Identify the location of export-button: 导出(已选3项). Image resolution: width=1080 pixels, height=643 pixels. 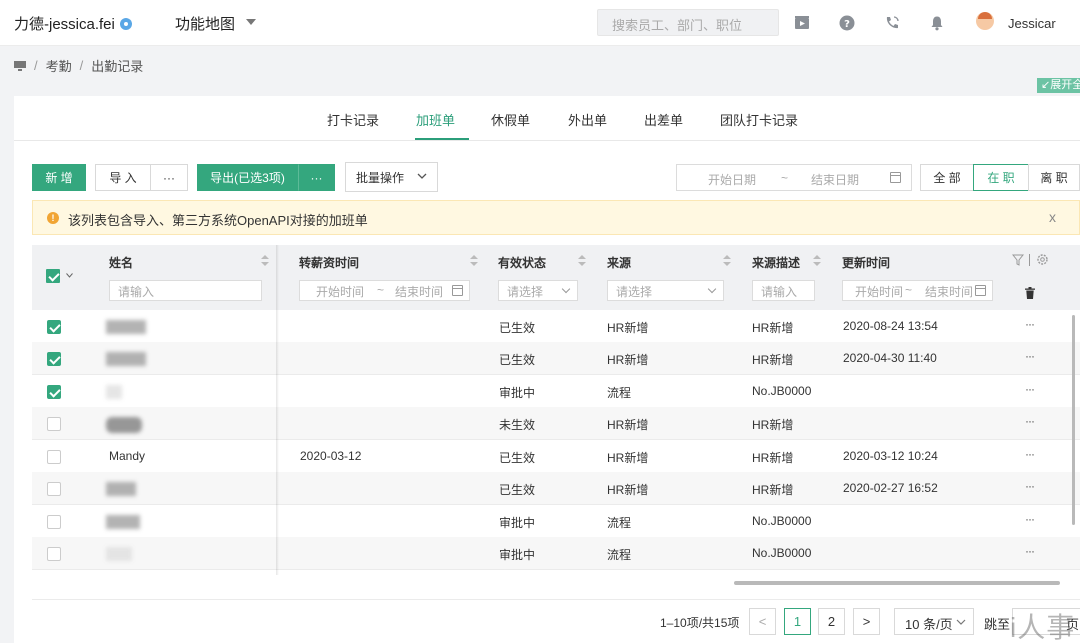
(247, 177).